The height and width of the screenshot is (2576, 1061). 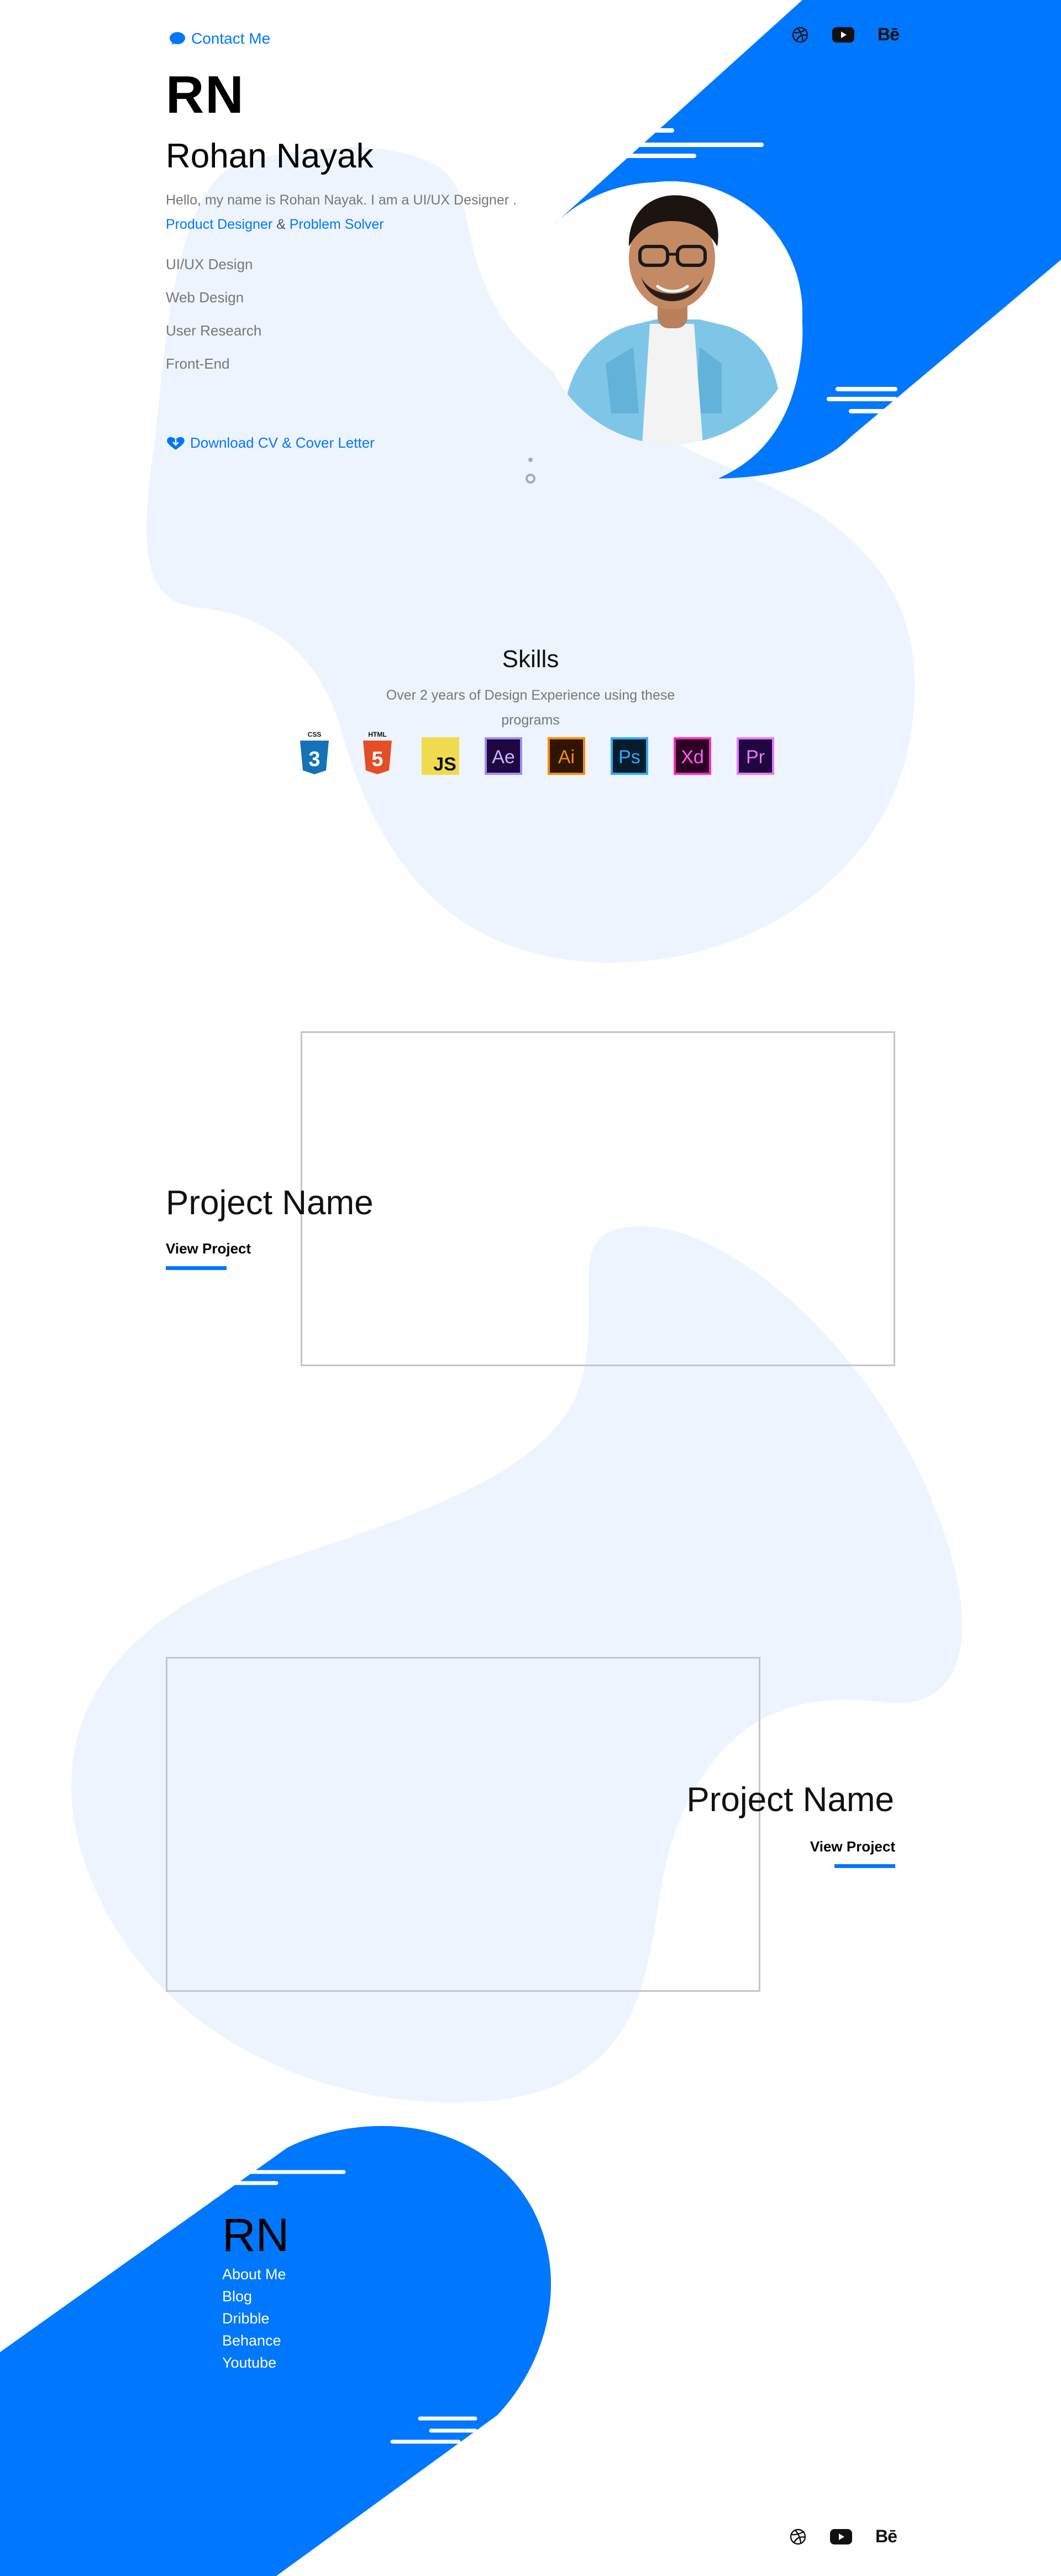 I want to click on service-item: UI/UX Design, so click(x=209, y=264).